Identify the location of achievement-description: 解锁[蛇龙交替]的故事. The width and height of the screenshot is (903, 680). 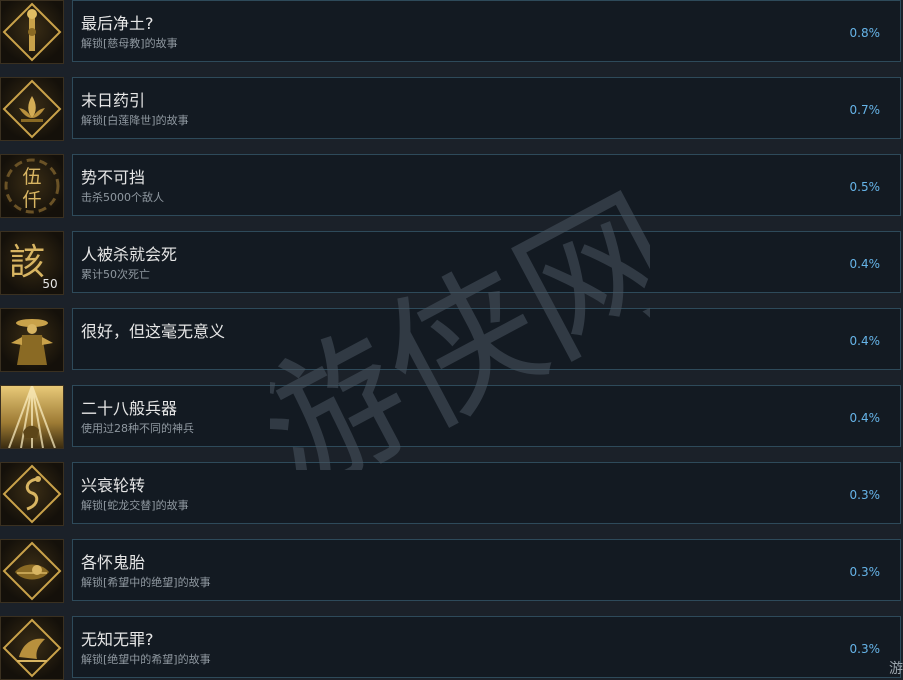
(135, 505).